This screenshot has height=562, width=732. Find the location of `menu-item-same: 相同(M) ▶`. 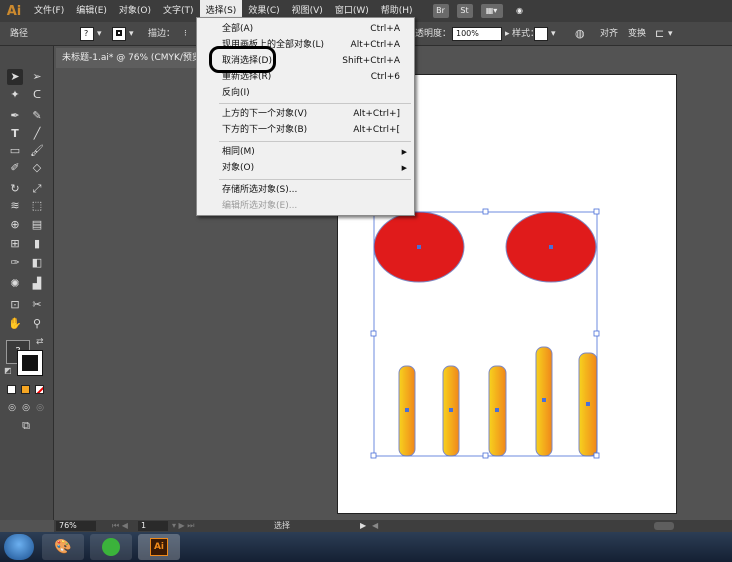

menu-item-same: 相同(M) ▶ is located at coordinates (305, 152).